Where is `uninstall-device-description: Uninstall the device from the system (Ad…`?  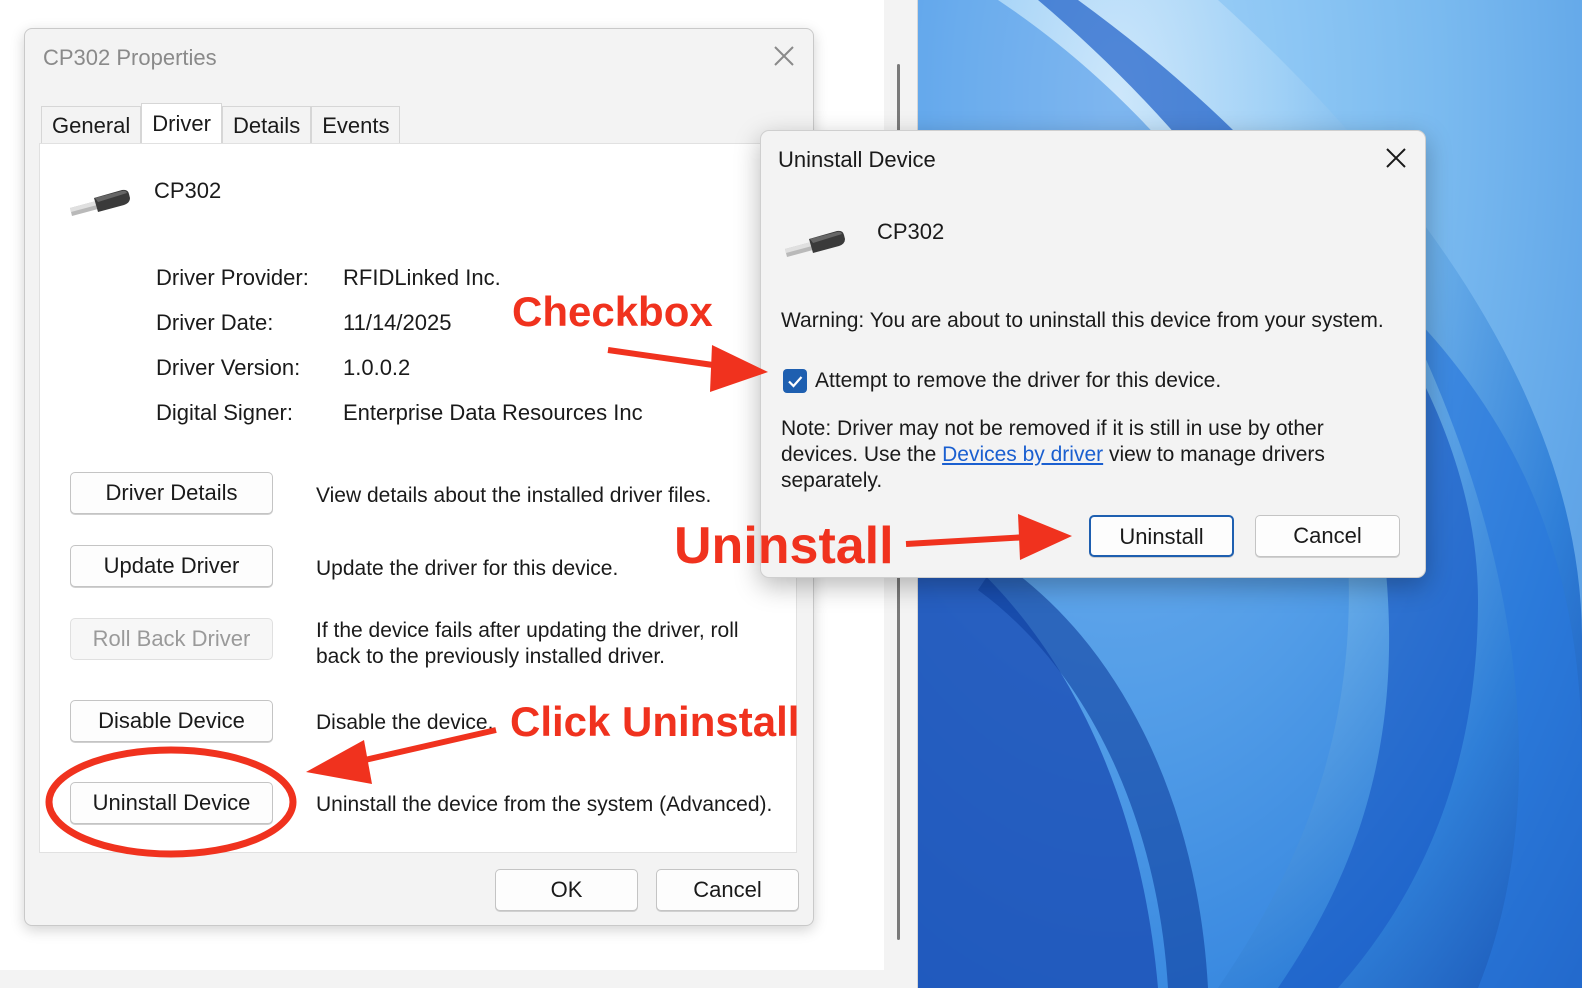
uninstall-device-description: Uninstall the device from the system (Ad… is located at coordinates (544, 804).